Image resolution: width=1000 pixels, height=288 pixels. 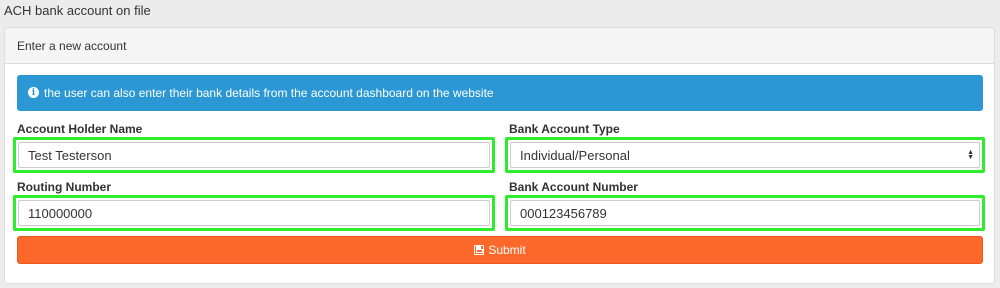 I want to click on routing-number-input: 110000000, so click(x=254, y=213).